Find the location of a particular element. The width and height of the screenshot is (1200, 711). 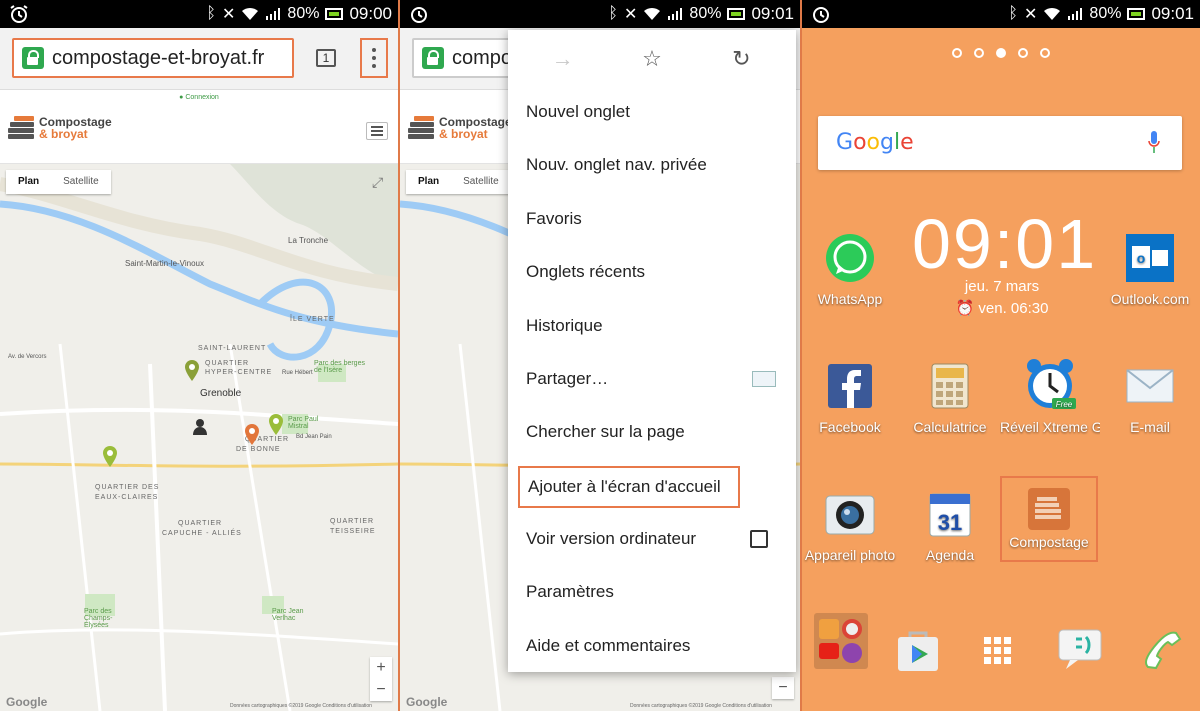

dock is located at coordinates (1001, 662).